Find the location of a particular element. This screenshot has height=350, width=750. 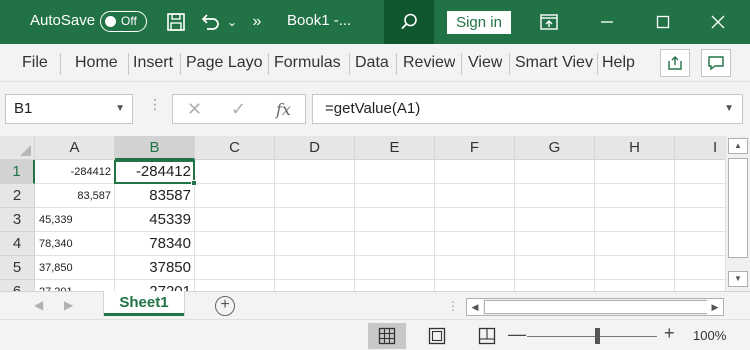

cell-i4 is located at coordinates (700, 244).